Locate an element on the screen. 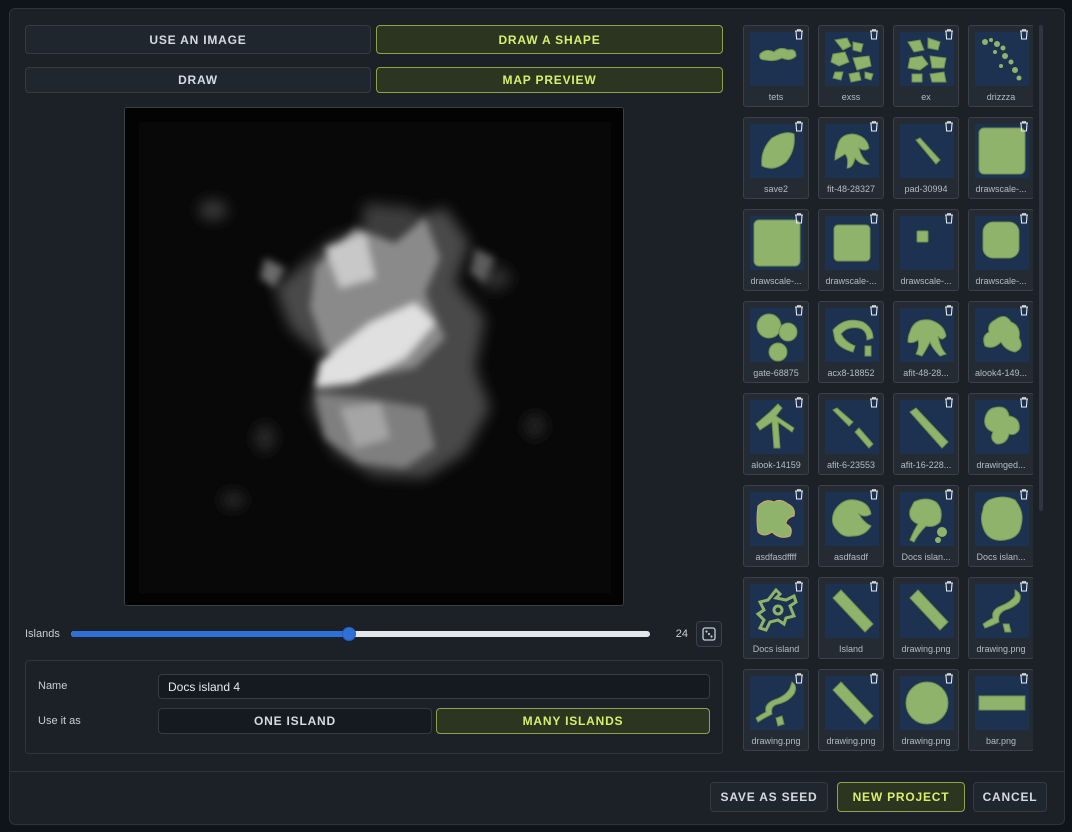 This screenshot has height=832, width=1072. gallery-item: drizzza is located at coordinates (1000, 66).